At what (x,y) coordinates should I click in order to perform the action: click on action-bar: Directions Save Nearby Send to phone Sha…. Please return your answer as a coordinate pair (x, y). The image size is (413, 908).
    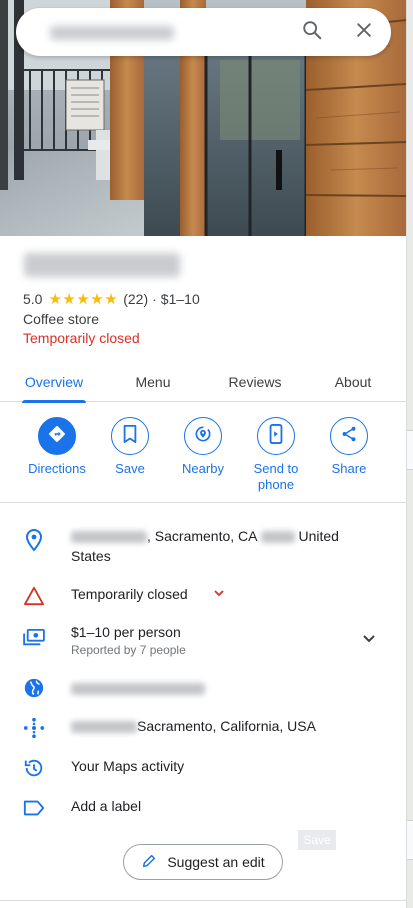
    Looking at the image, I should click on (203, 453).